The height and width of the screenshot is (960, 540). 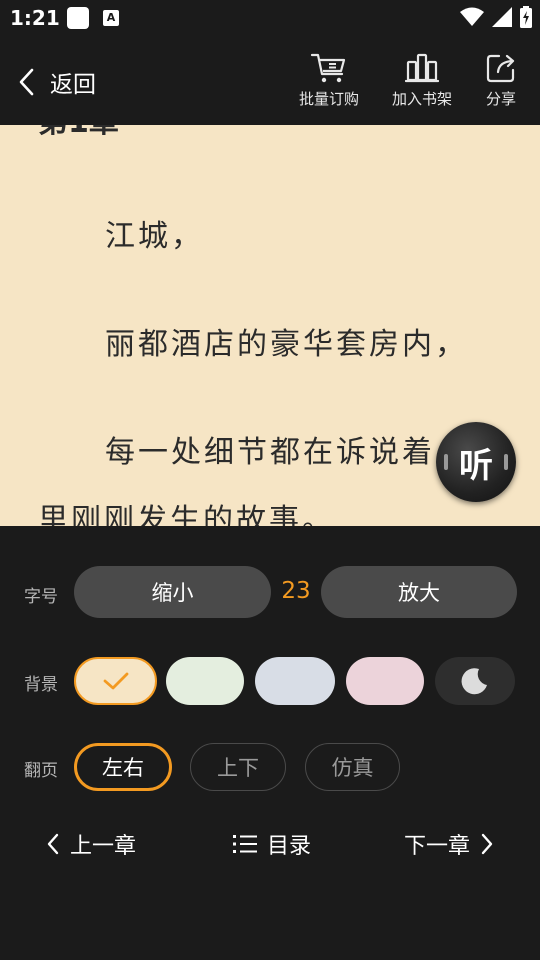 I want to click on font-decrease-button: 缩小, so click(x=172, y=592).